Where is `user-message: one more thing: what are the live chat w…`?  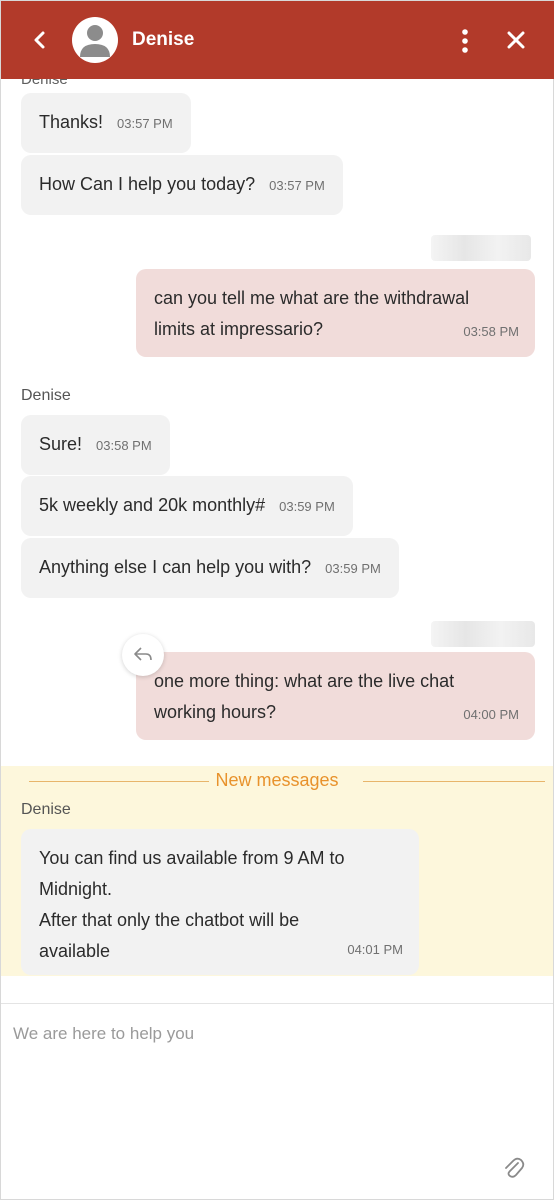 user-message: one more thing: what are the live chat w… is located at coordinates (335, 696).